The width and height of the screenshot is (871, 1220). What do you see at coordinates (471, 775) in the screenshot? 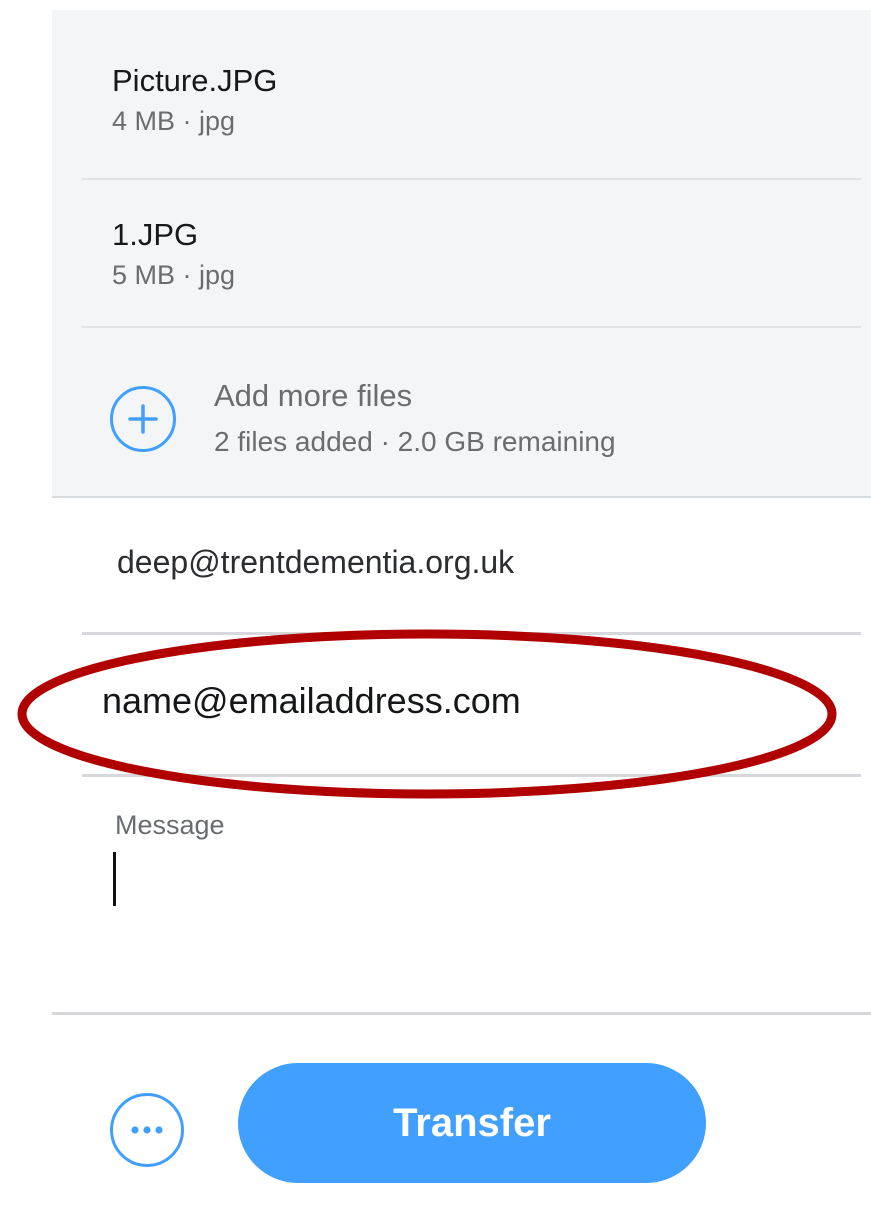
I see `recipient-field-underline` at bounding box center [471, 775].